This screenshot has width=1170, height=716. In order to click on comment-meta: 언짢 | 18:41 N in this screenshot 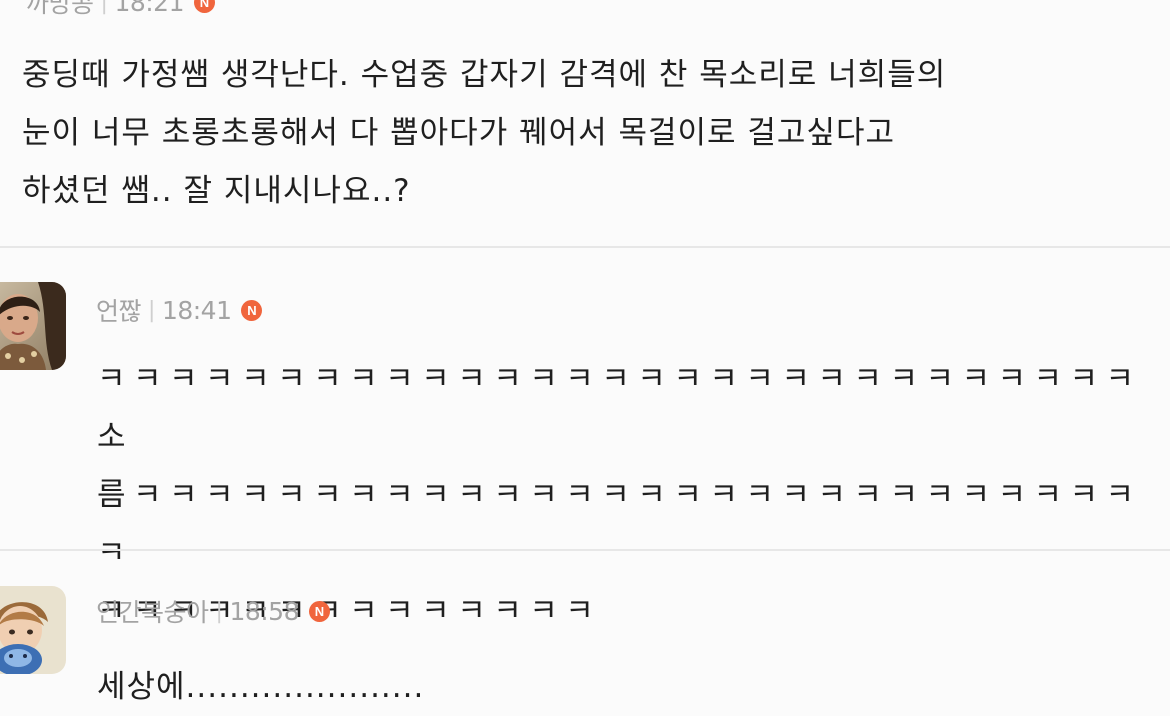, I will do `click(179, 310)`.